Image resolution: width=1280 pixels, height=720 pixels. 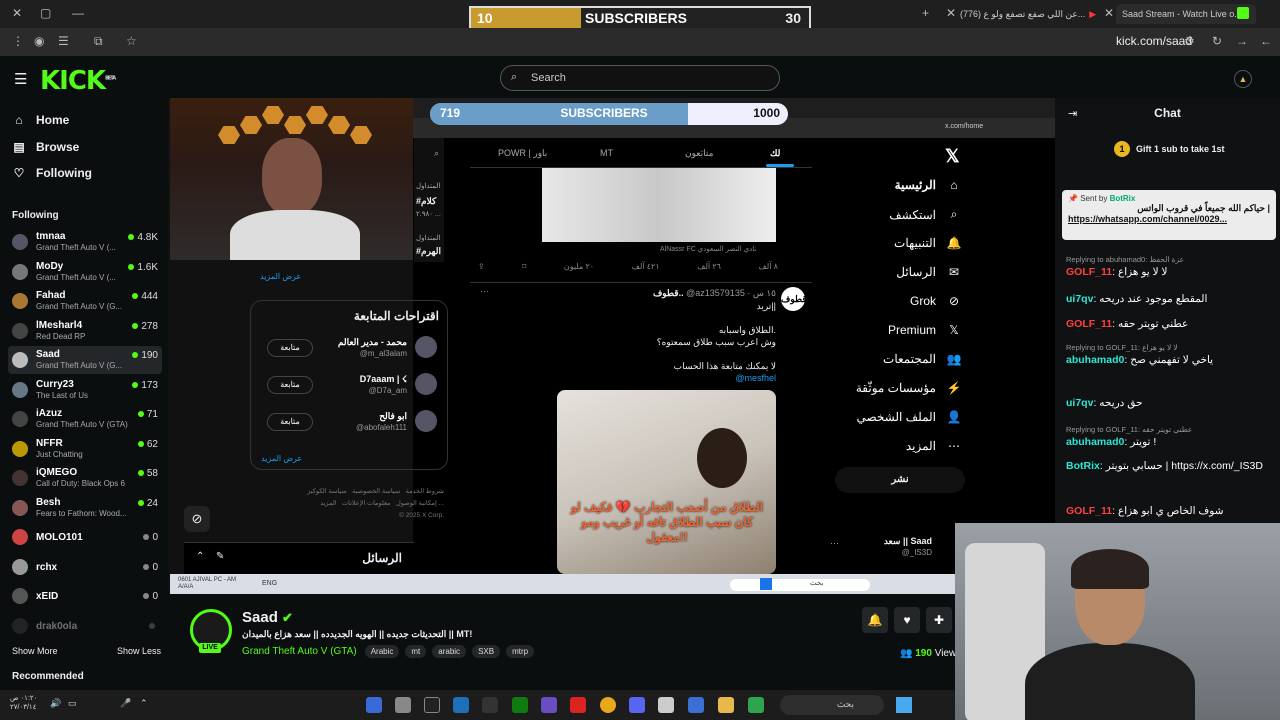 I want to click on x-nav-communities: المجتمعات 👥, so click(x=891, y=359).